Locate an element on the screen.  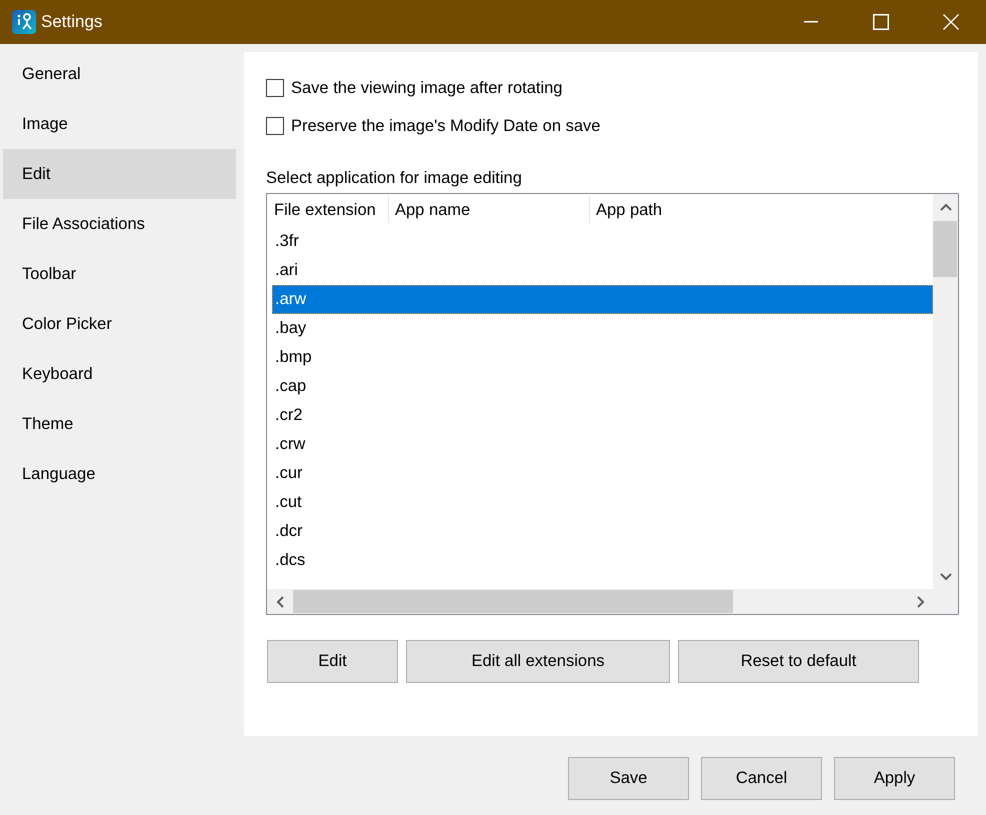
sidebar-item: Image is located at coordinates (119, 124).